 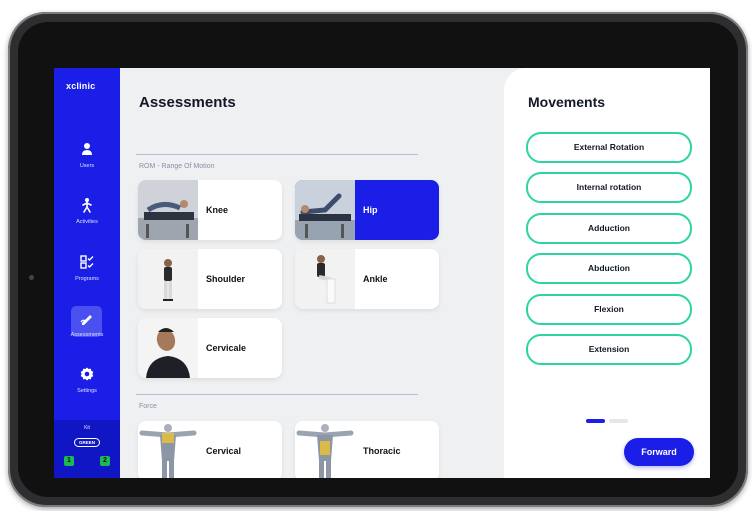 I want to click on movement-flexion: Flexion, so click(x=609, y=309).